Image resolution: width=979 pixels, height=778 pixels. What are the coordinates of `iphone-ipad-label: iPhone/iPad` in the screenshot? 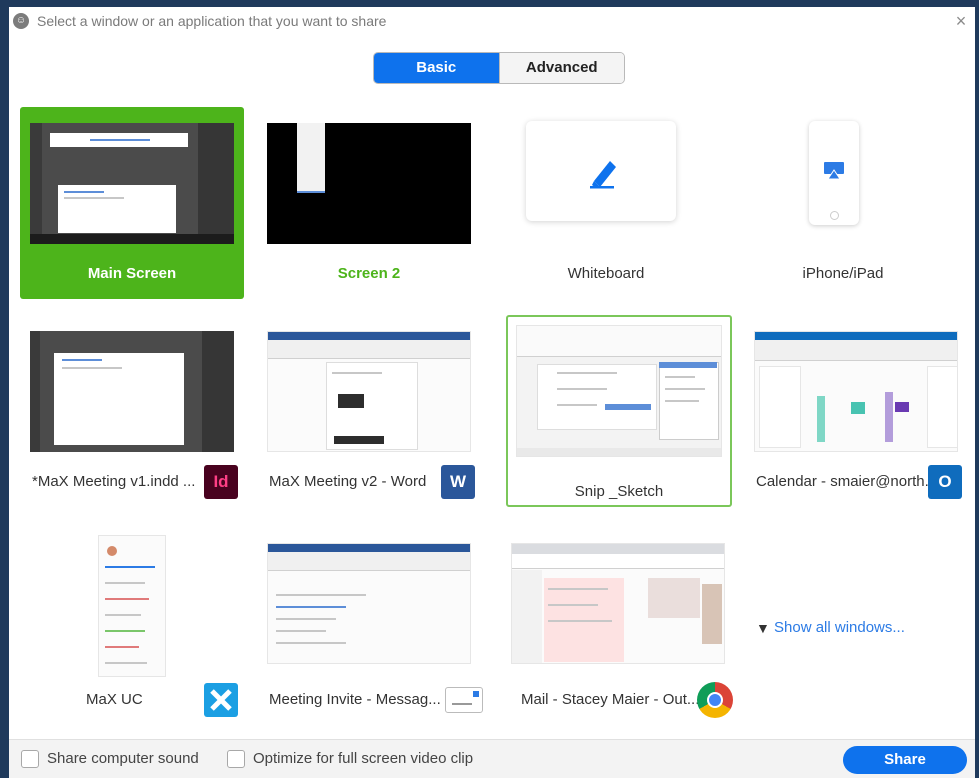 It's located at (843, 273).